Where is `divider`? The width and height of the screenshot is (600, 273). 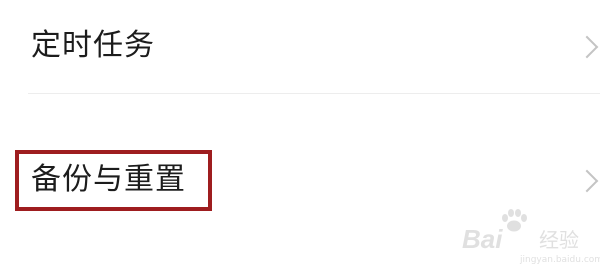
divider is located at coordinates (314, 93).